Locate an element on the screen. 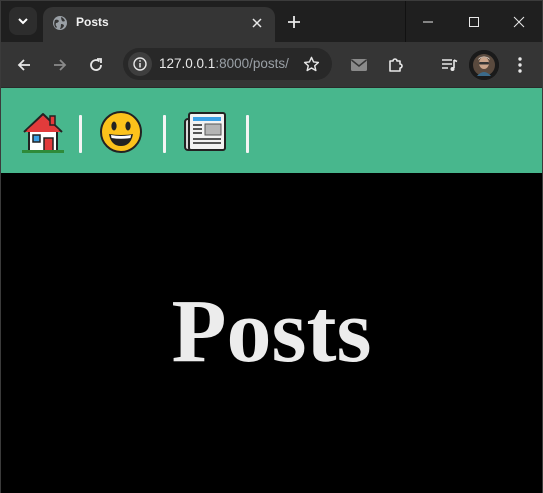 The width and height of the screenshot is (543, 493). profile-link is located at coordinates (121, 132).